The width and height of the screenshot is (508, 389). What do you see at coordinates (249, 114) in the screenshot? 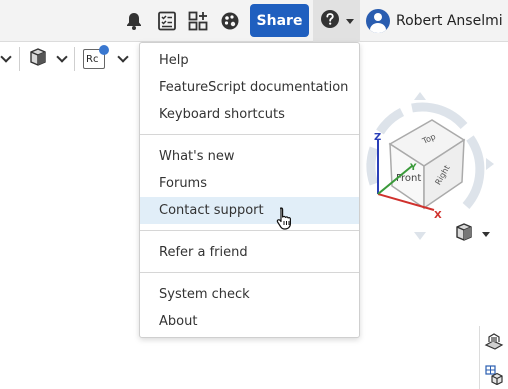
I see `menu-item-keyboard-shortcuts: Keyboard shortcuts` at bounding box center [249, 114].